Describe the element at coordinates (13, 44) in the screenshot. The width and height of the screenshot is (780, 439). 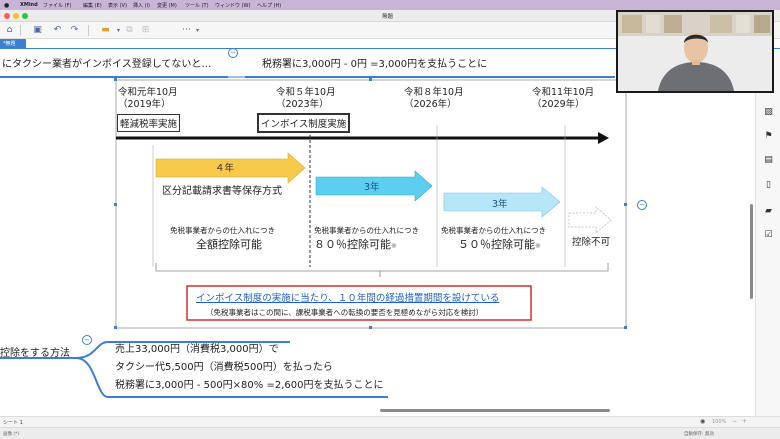
I see `tab-untitled: *無題` at that location.